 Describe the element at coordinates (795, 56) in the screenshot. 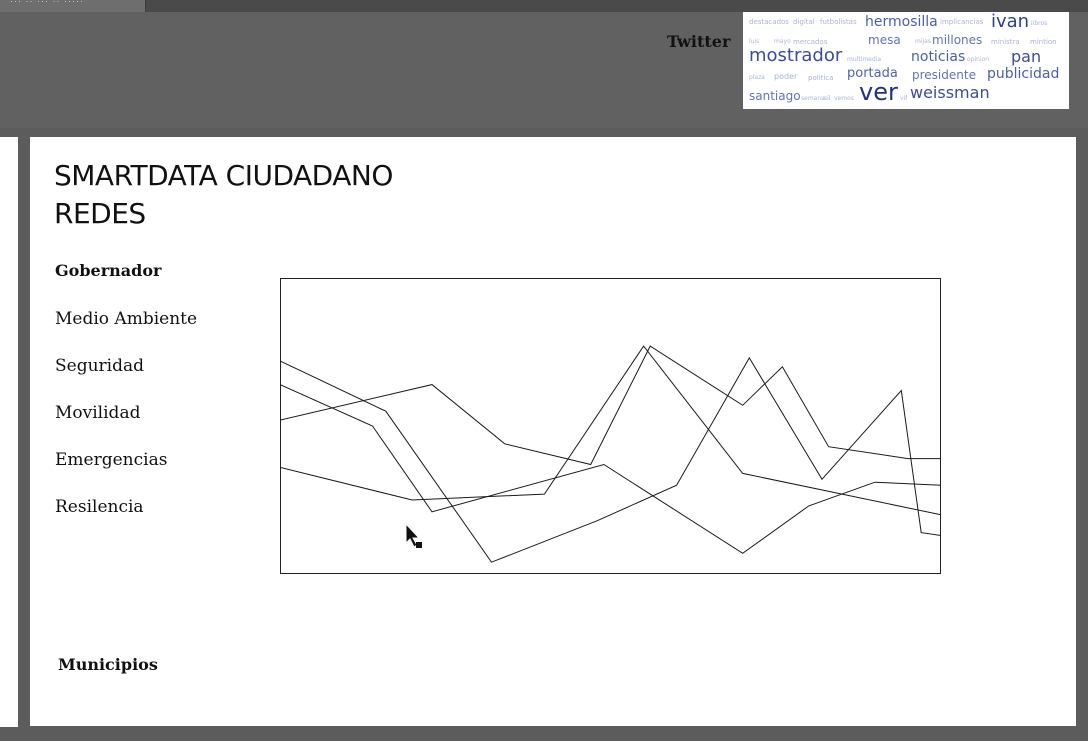

I see `word-cloud-word: mostrador` at that location.